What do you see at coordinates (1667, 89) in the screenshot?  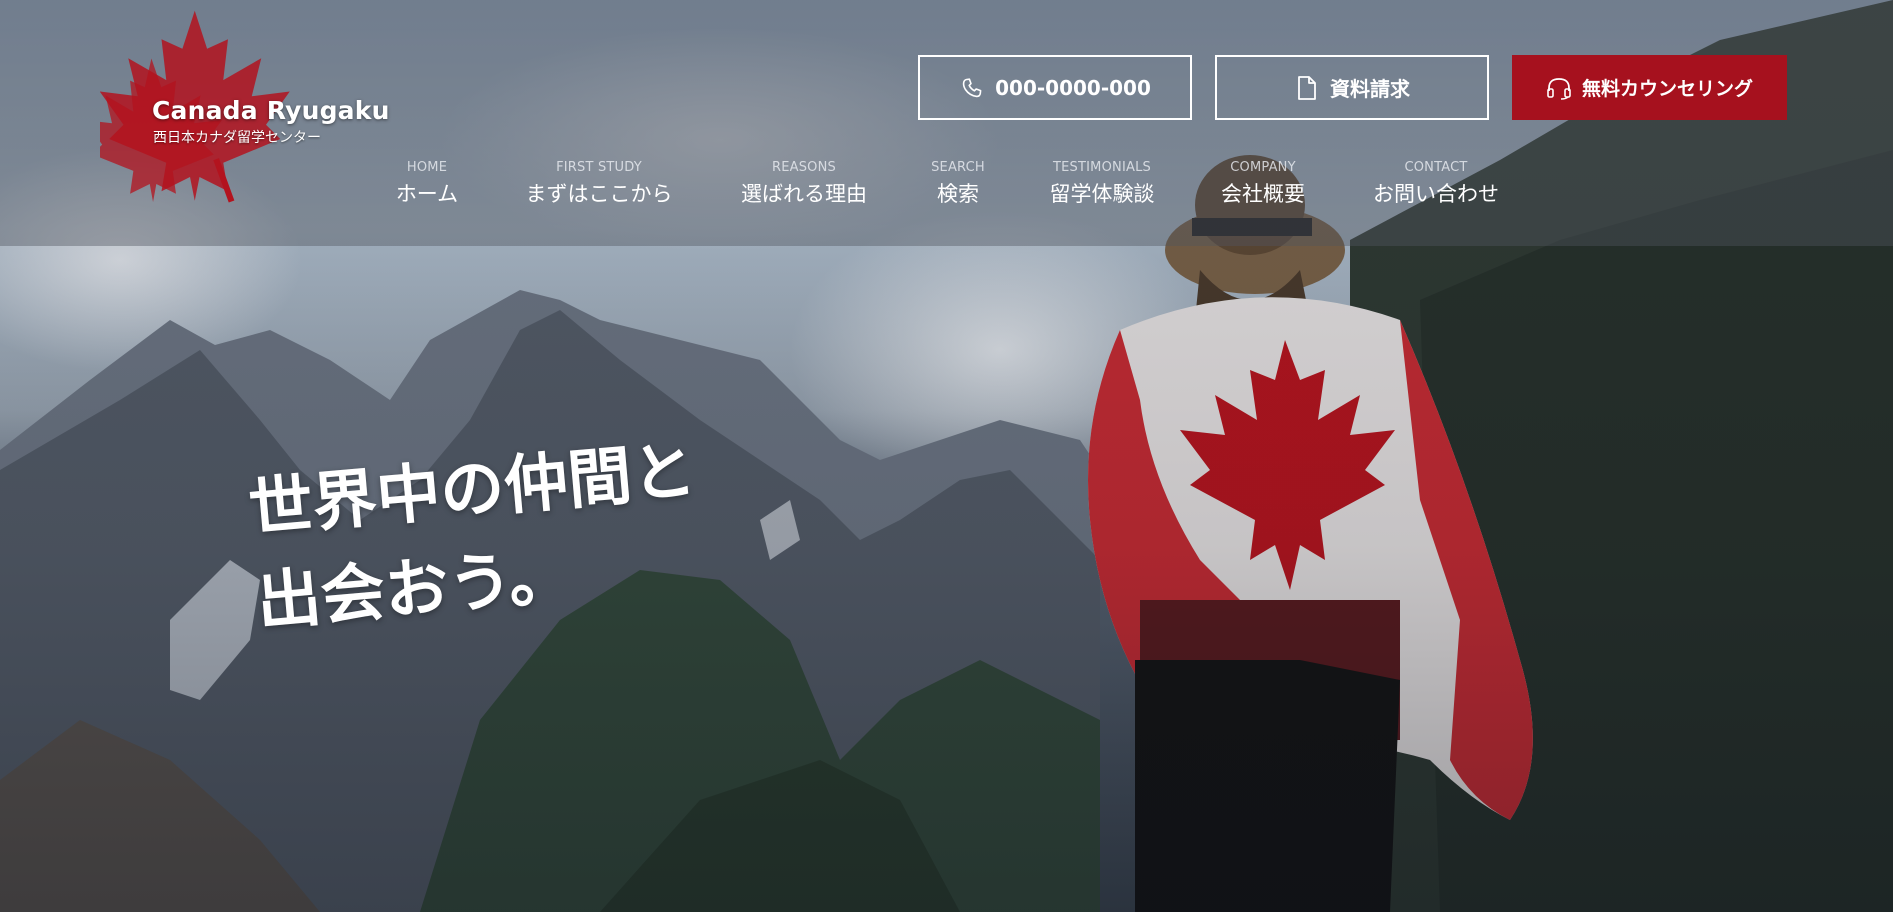 I see `free-counseling-label: 無料カウンセリング` at bounding box center [1667, 89].